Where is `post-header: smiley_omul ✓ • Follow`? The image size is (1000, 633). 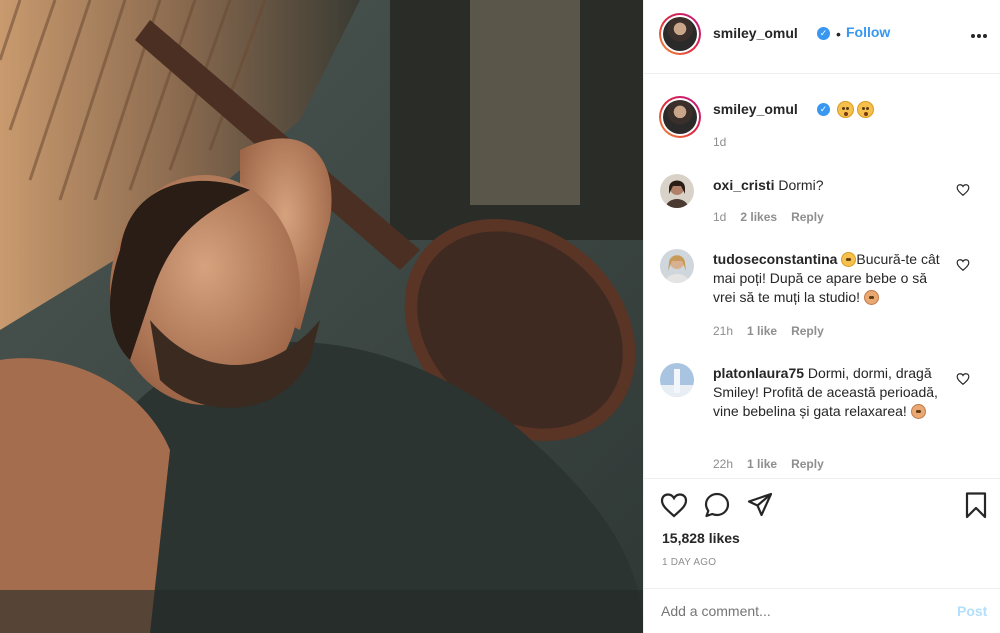 post-header: smiley_omul ✓ • Follow is located at coordinates (822, 37).